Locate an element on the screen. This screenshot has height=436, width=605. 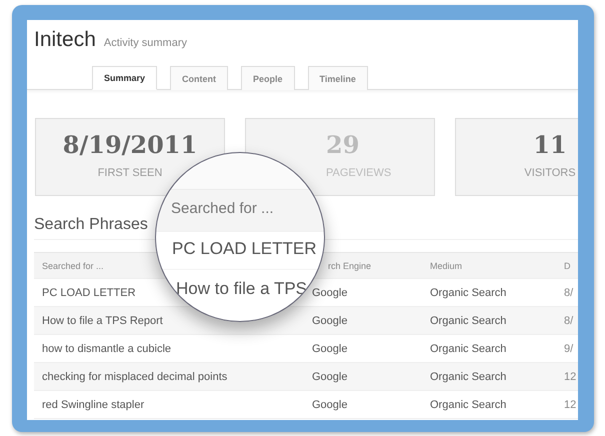
tab: People is located at coordinates (268, 78).